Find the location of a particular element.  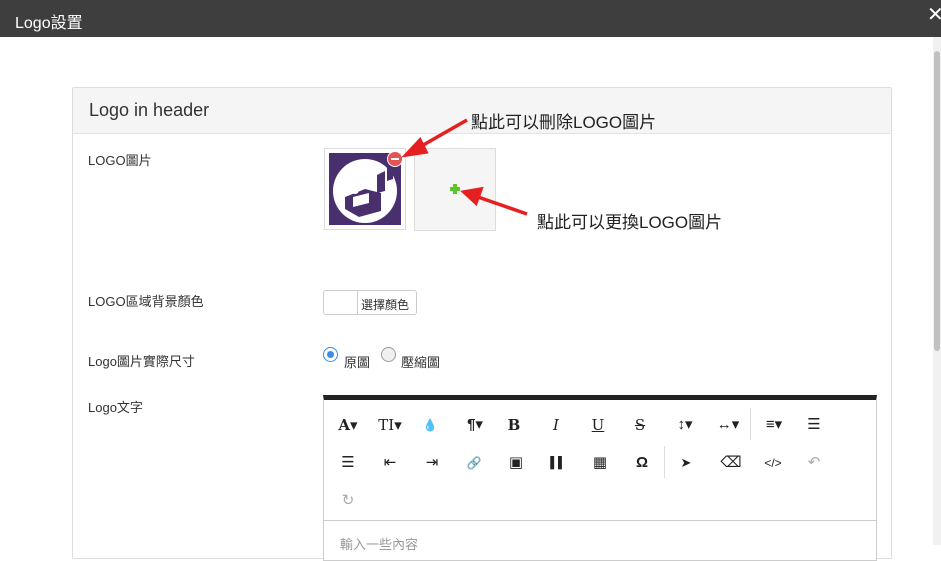

radio-compressed-label: 壓縮圖 is located at coordinates (421, 362).